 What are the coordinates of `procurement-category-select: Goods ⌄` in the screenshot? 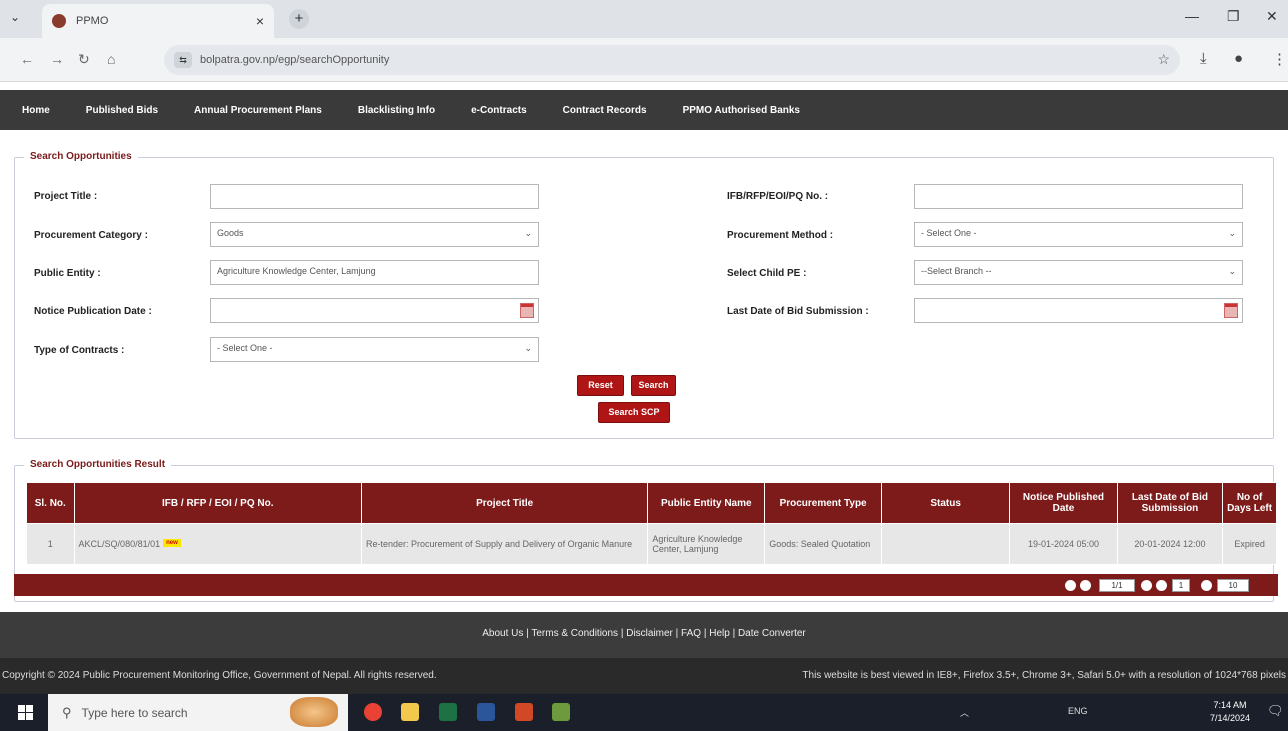 It's located at (374, 234).